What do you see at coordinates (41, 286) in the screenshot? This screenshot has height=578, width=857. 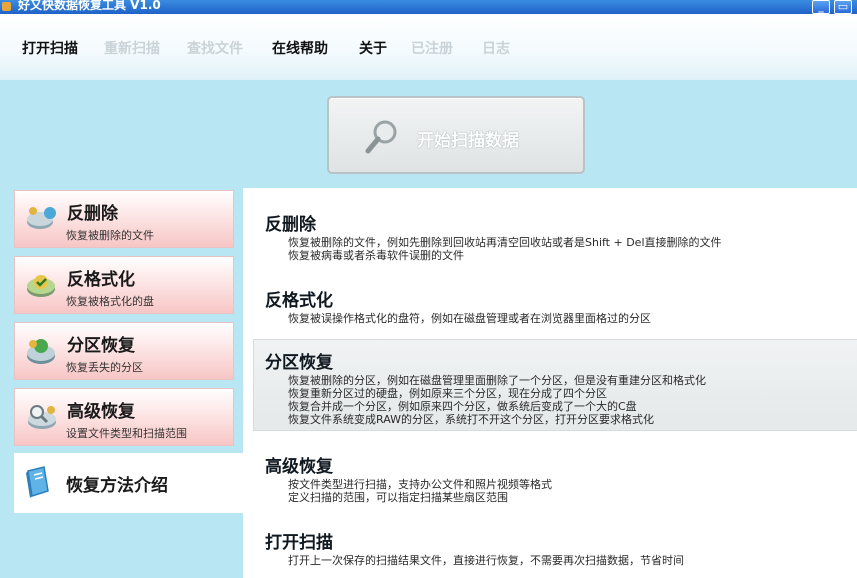 I see `format-disk-icon` at bounding box center [41, 286].